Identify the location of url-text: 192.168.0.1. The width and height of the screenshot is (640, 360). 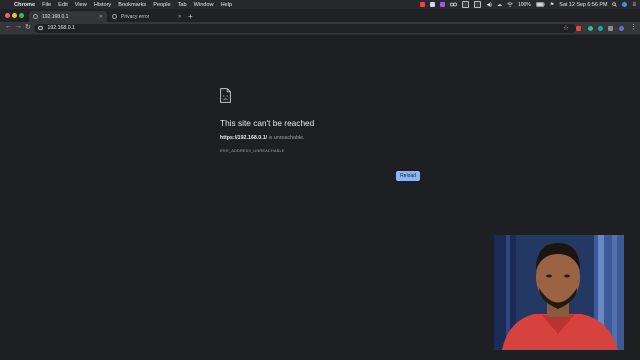
(61, 28).